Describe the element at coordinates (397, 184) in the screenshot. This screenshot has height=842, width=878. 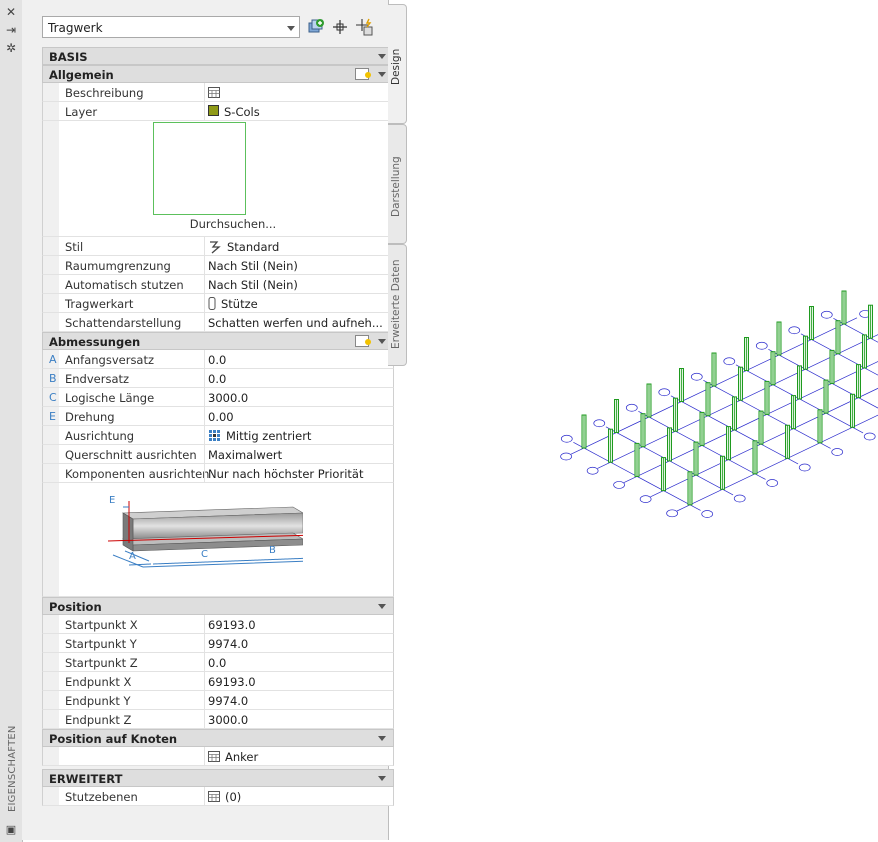
I see `tab-darstellung: Darstellung` at that location.